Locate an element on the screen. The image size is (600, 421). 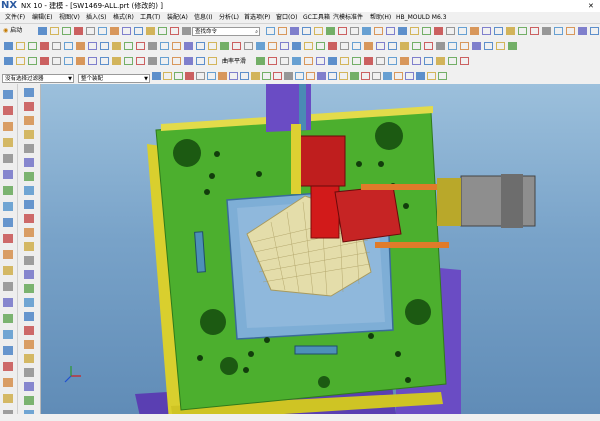
menu-edit: 编辑(E) is located at coordinates (42, 17).